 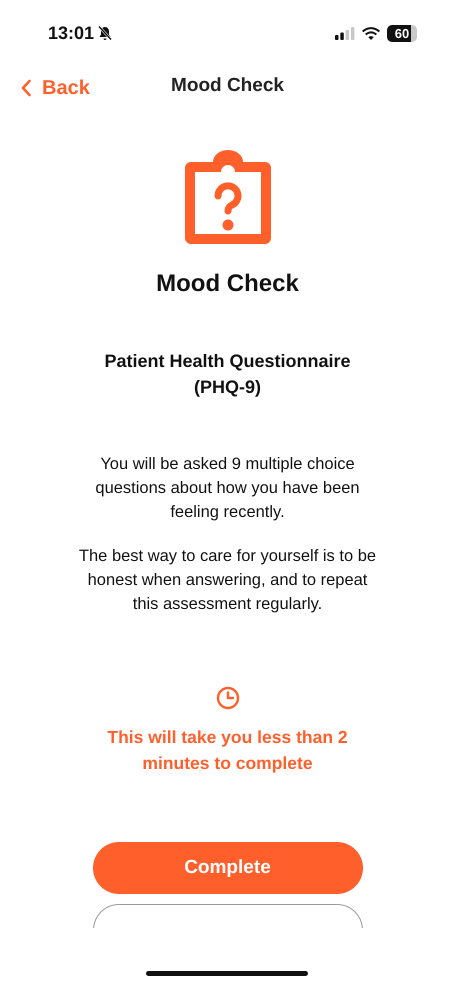 What do you see at coordinates (227, 198) in the screenshot?
I see `clipboard-question-icon` at bounding box center [227, 198].